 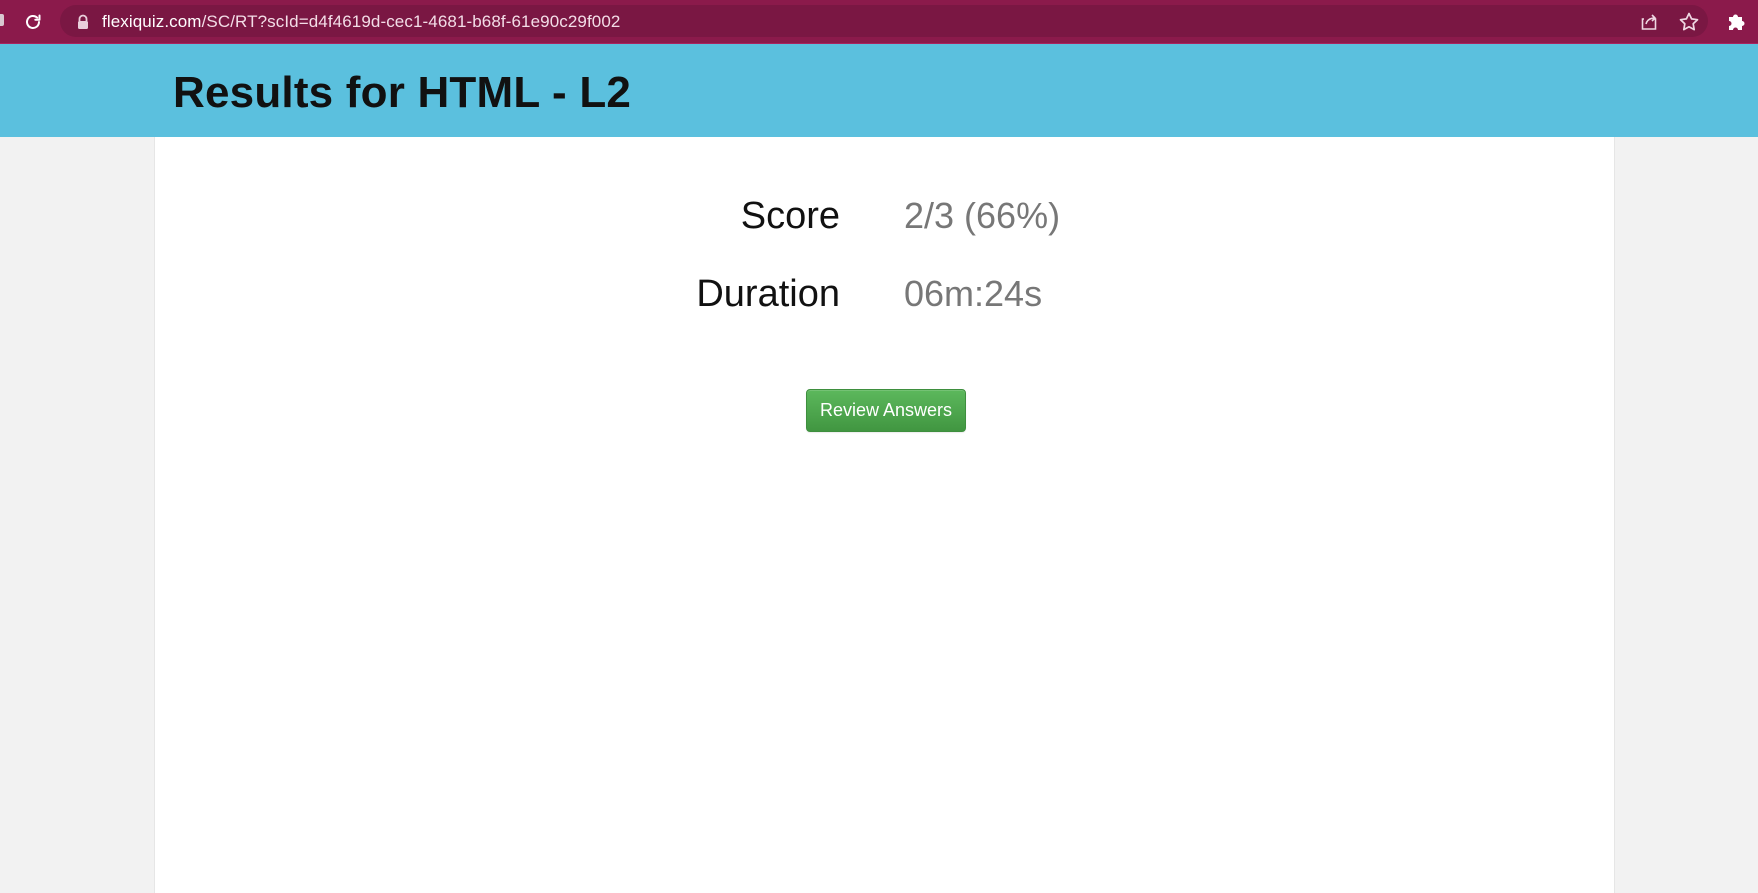 What do you see at coordinates (152, 21) in the screenshot?
I see `url-host: flexiquiz.com` at bounding box center [152, 21].